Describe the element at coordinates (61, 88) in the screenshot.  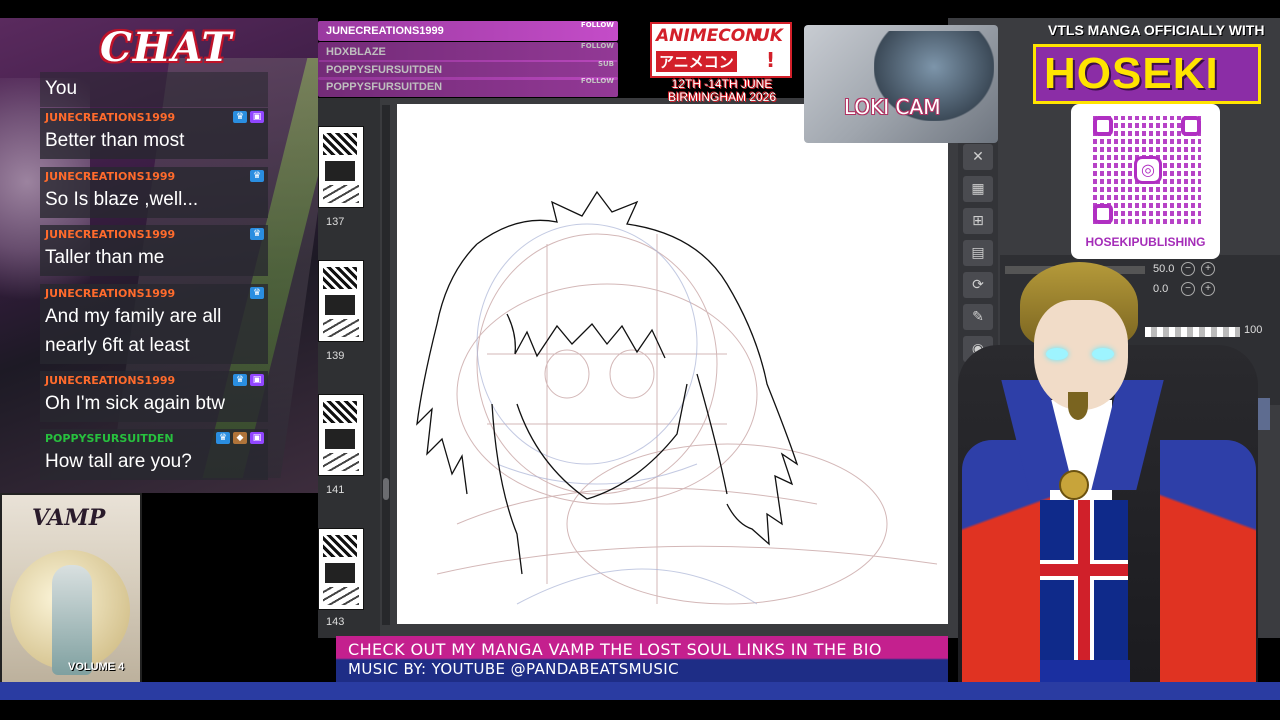
I see `chat-self-label: You` at that location.